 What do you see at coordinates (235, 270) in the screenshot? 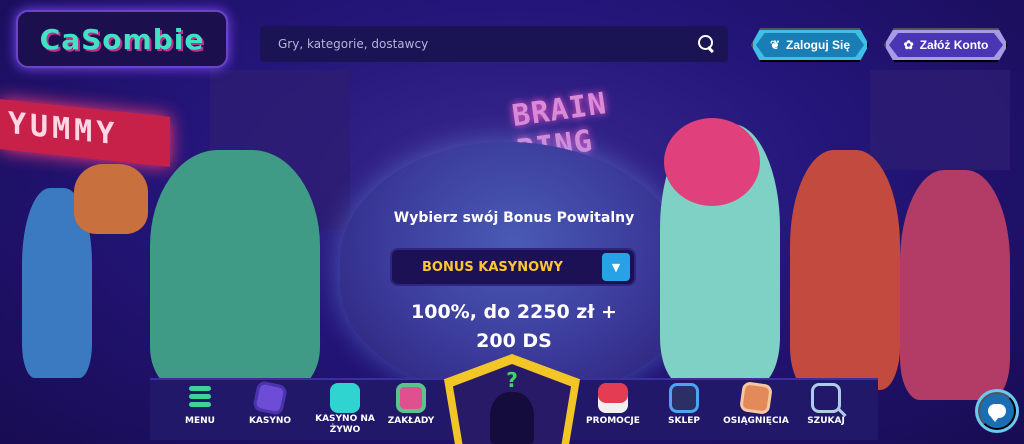
I see `zombie-chef-illustration` at bounding box center [235, 270].